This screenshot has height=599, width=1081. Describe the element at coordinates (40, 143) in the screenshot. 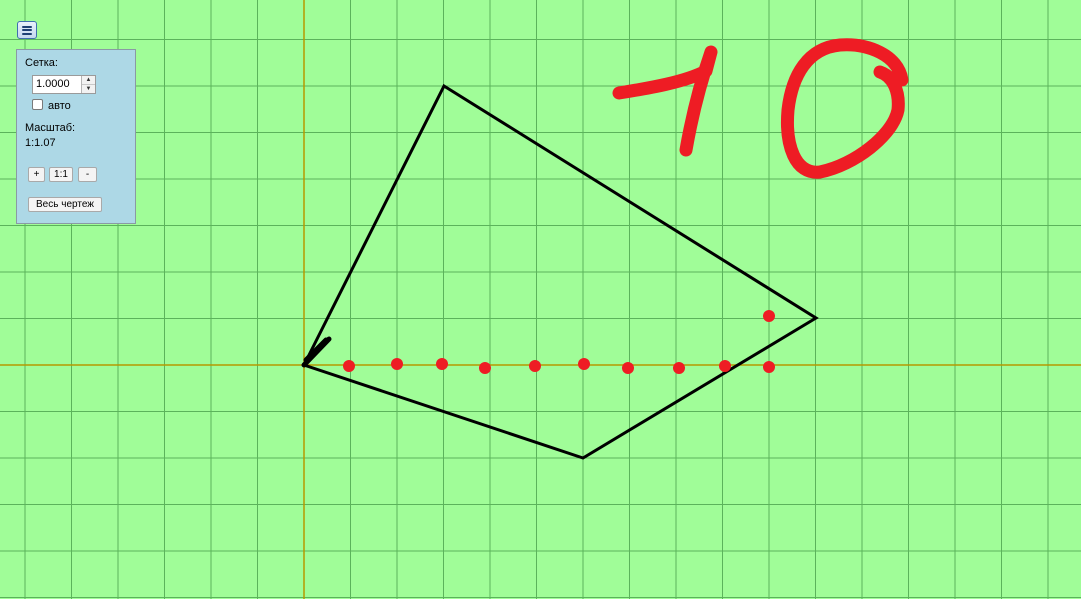

I see `scale-value: 1:1.07` at that location.